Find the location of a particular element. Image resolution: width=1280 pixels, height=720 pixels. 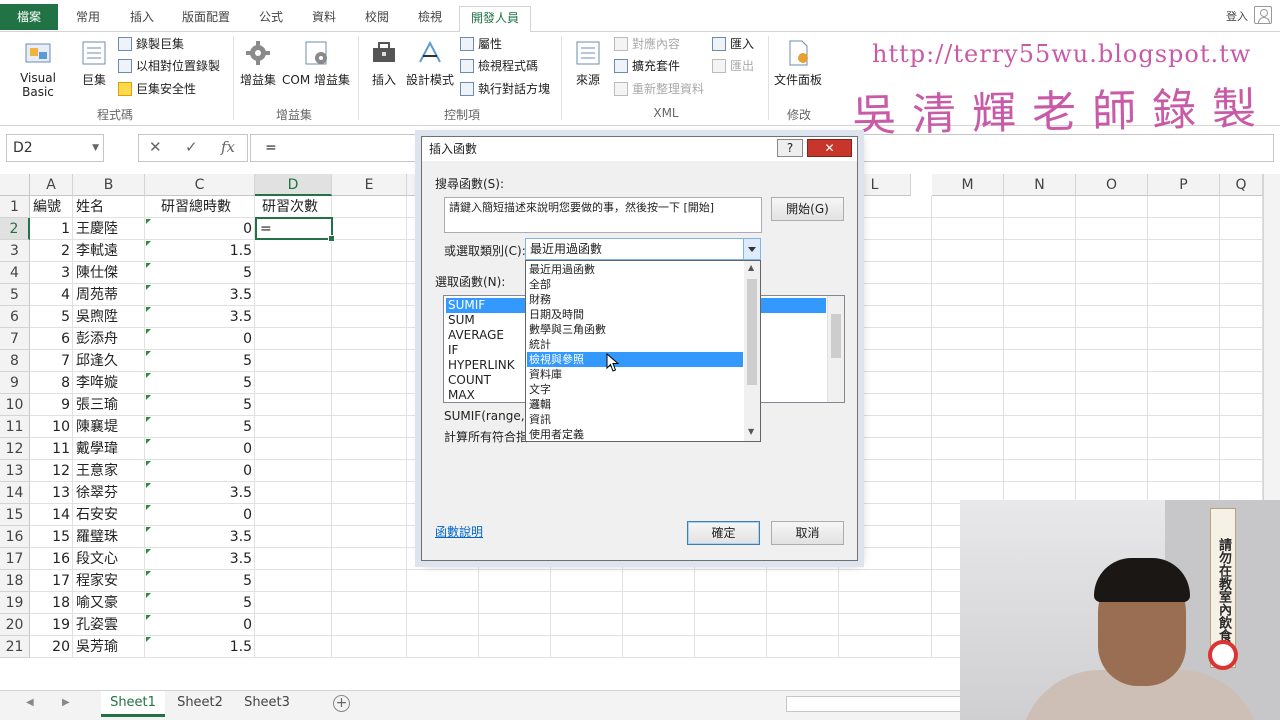

dropdown-scrollbar: ▲ ▼ is located at coordinates (752, 351).